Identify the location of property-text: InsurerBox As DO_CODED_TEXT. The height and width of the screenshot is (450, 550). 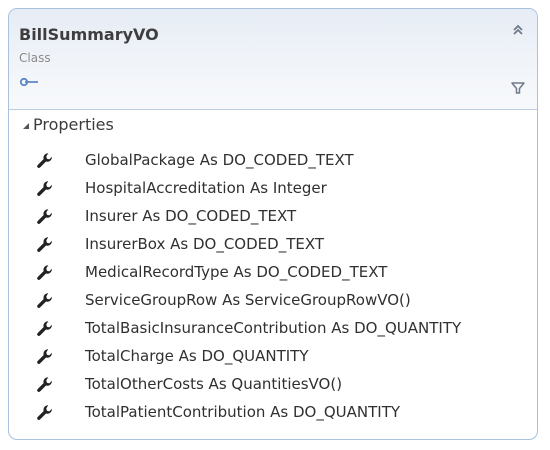
(205, 244).